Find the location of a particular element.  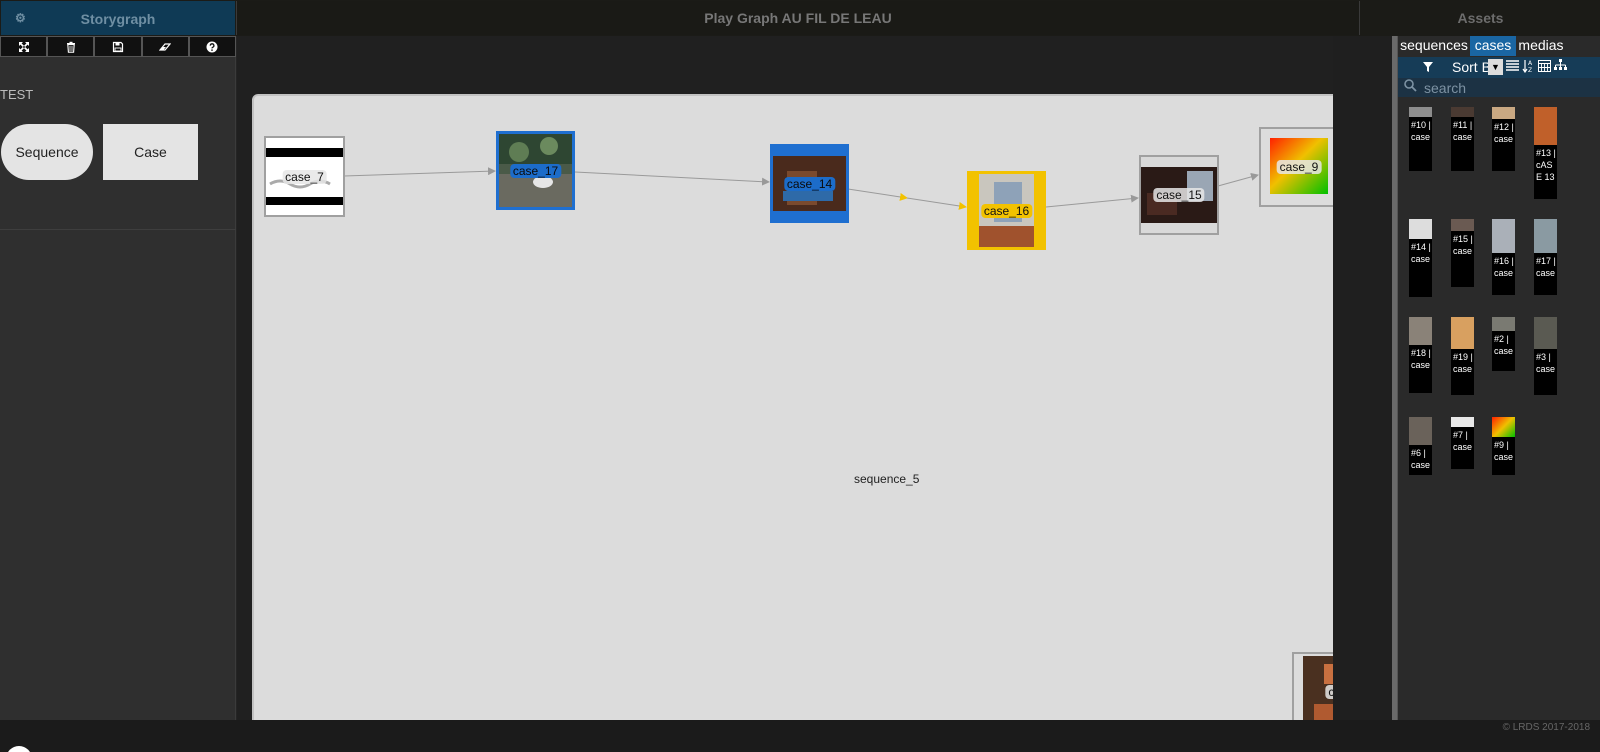

expand-icon is located at coordinates (23, 46).